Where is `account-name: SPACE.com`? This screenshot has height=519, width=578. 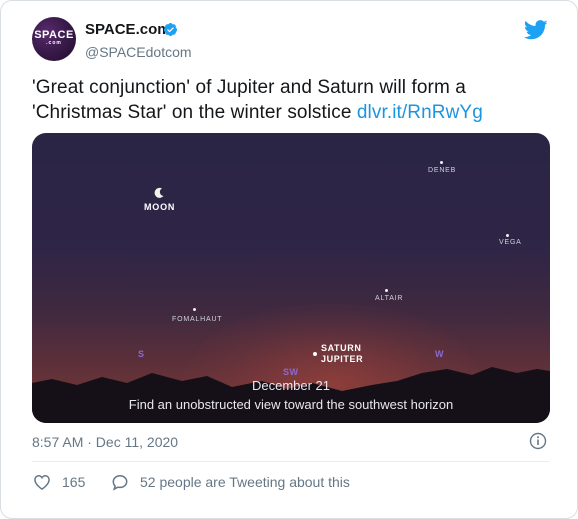
account-name: SPACE.com is located at coordinates (128, 29).